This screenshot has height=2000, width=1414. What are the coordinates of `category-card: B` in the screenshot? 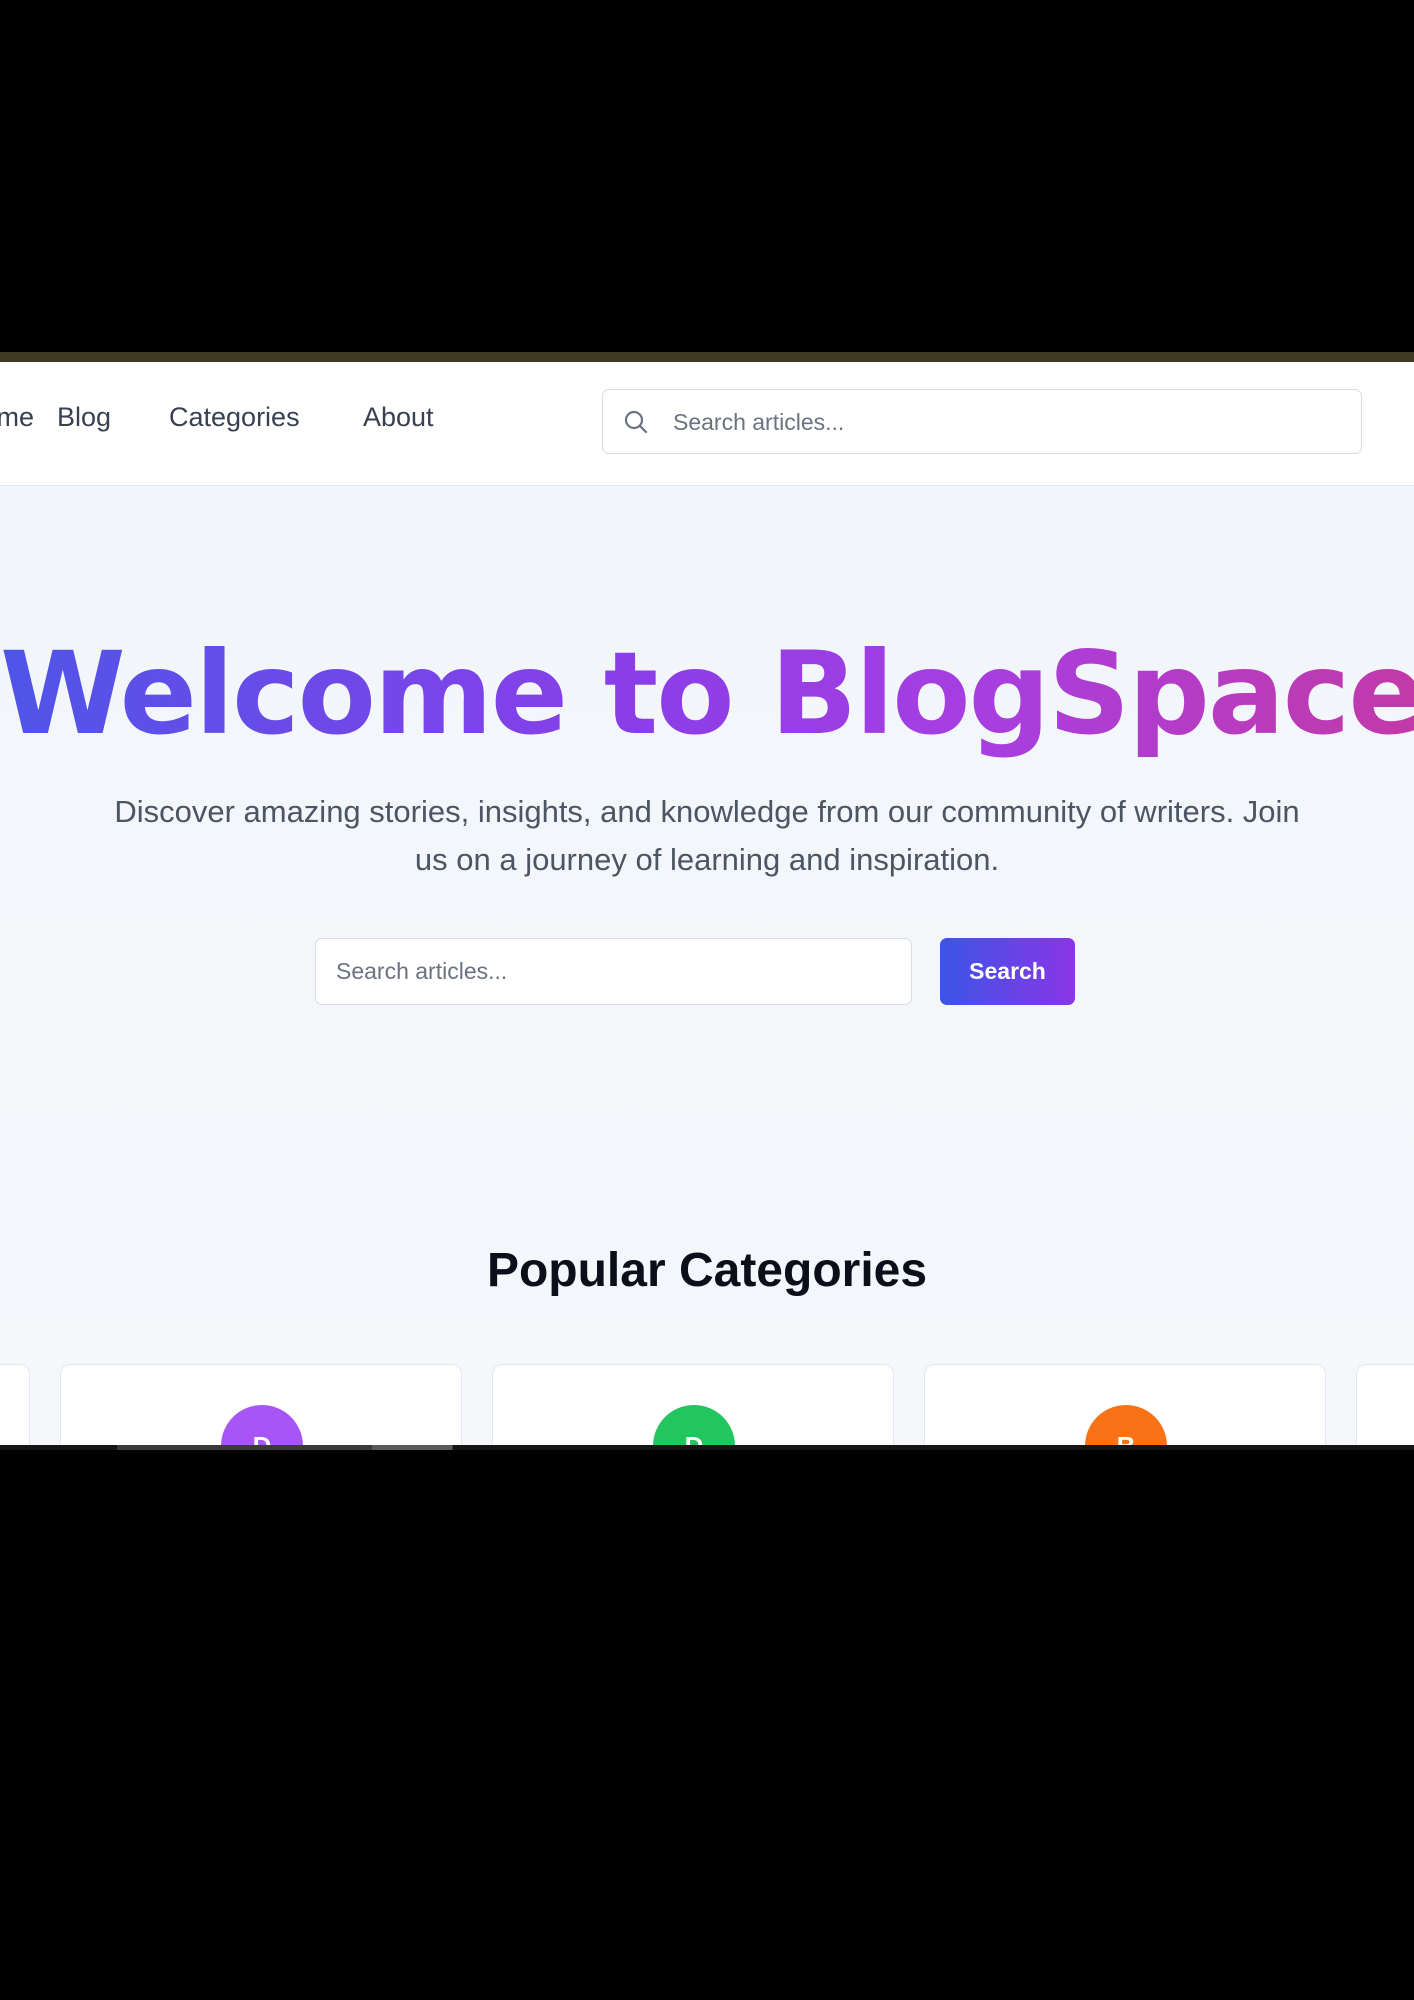 It's located at (1125, 1407).